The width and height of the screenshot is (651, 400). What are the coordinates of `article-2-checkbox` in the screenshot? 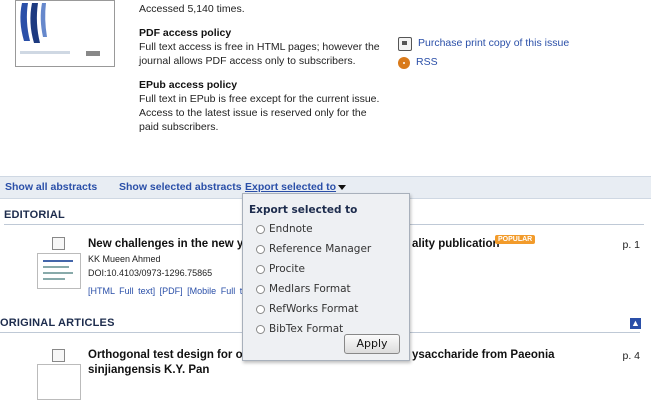 It's located at (58, 355).